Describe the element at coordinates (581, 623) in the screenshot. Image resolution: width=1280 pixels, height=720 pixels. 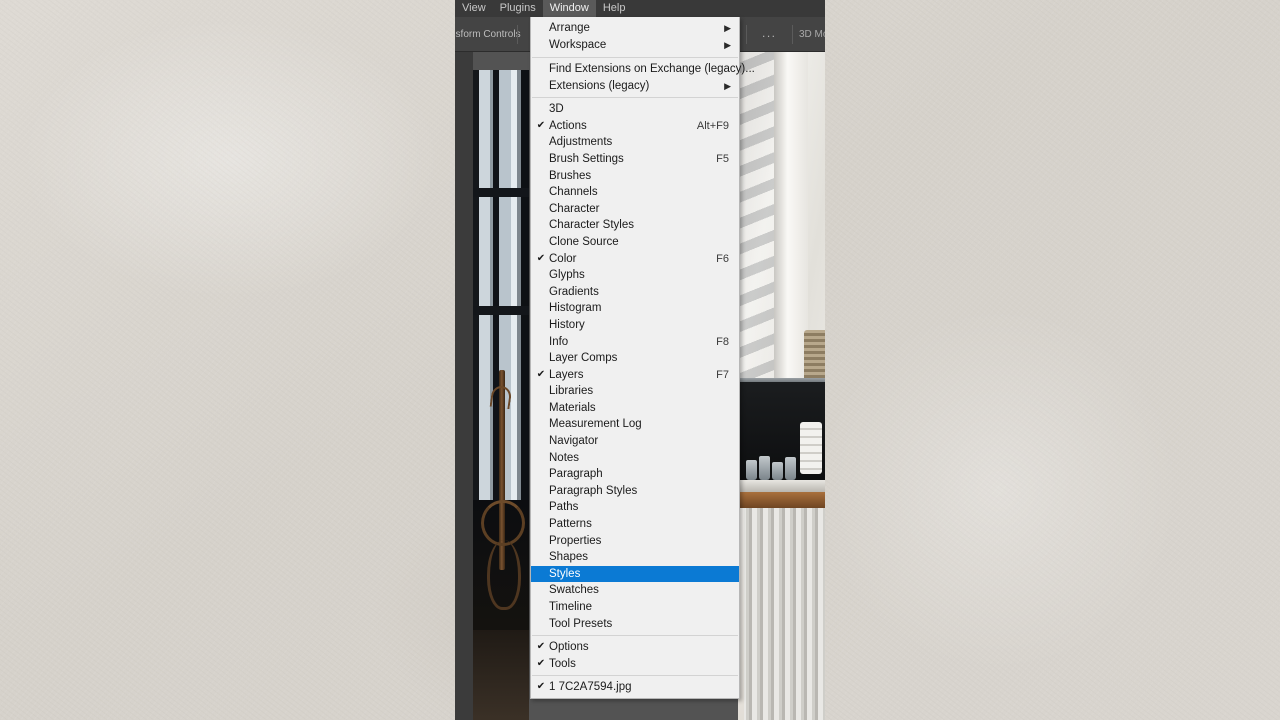
I see `menu-item-label: Tool Presets` at that location.